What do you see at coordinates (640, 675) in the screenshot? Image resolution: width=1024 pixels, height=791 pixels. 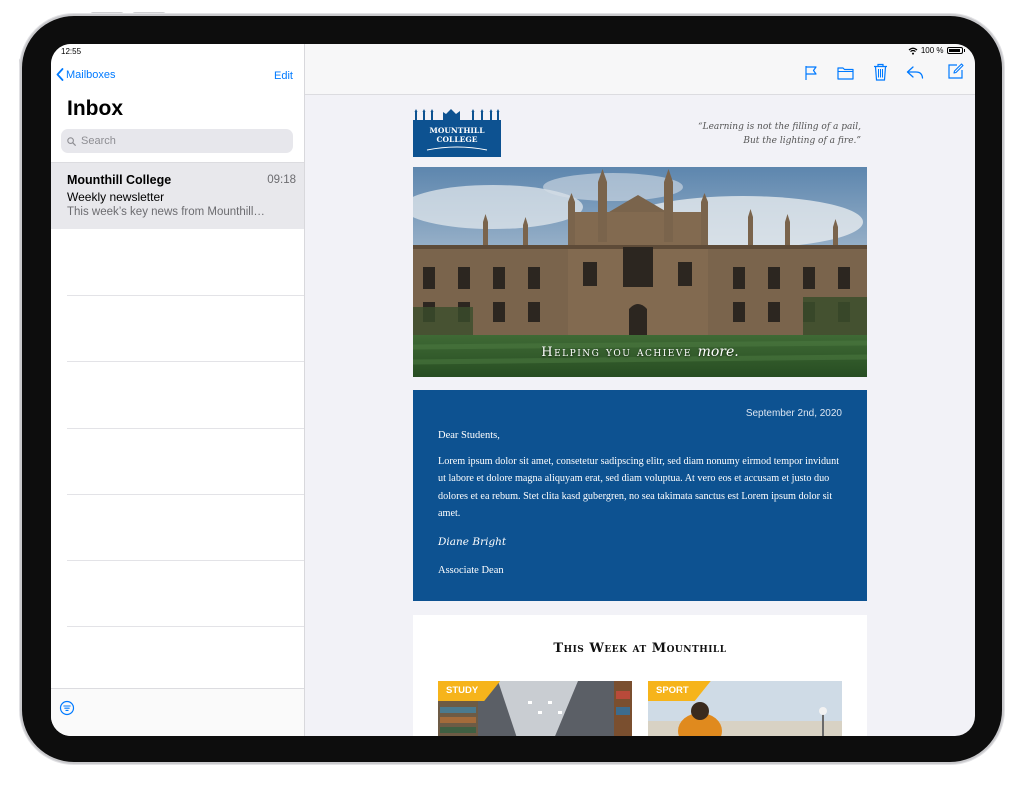 I see `this-week-section: This Week at Mounthill STUDY SPORT` at bounding box center [640, 675].